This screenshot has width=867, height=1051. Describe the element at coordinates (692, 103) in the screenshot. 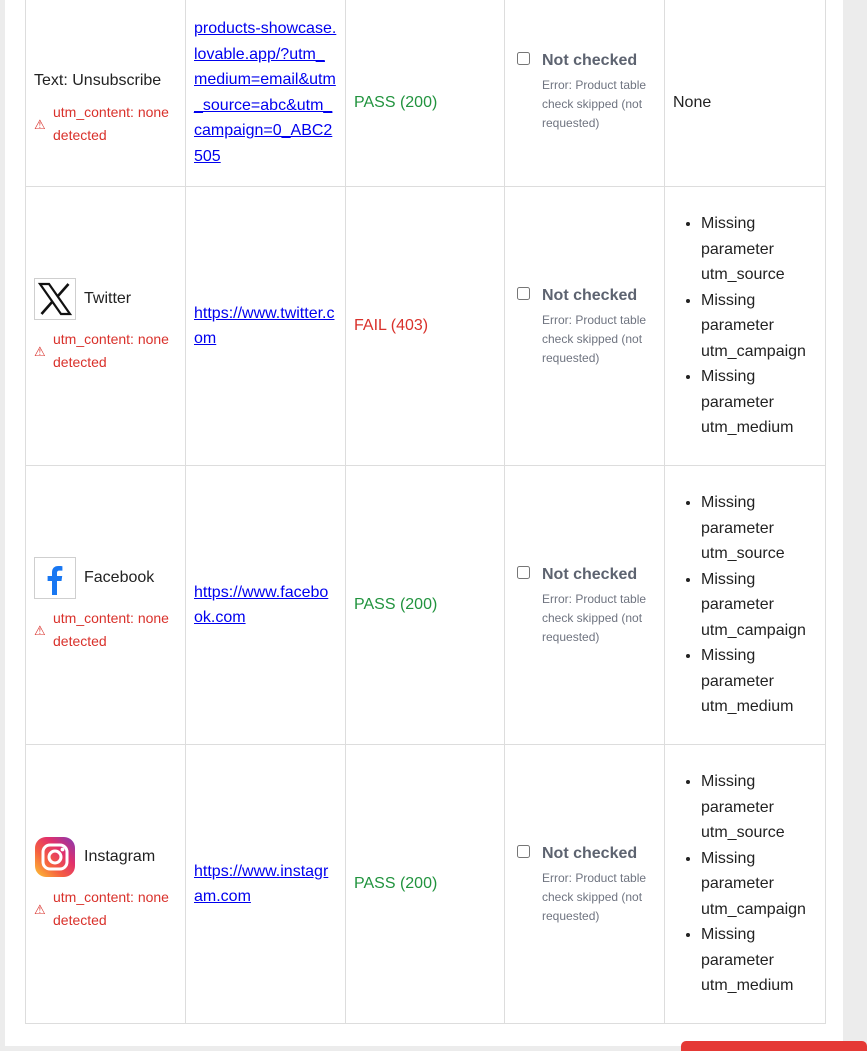

I see `issues-none-text: None` at that location.